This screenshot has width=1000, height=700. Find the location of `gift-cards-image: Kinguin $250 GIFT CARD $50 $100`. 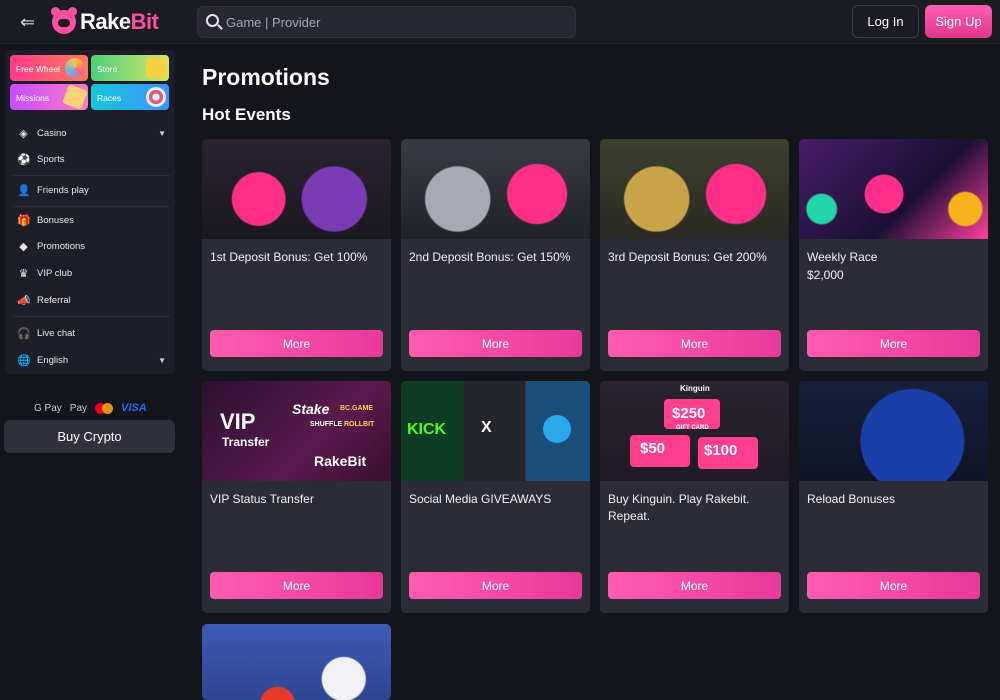

gift-cards-image: Kinguin $250 GIFT CARD $50 $100 is located at coordinates (694, 431).